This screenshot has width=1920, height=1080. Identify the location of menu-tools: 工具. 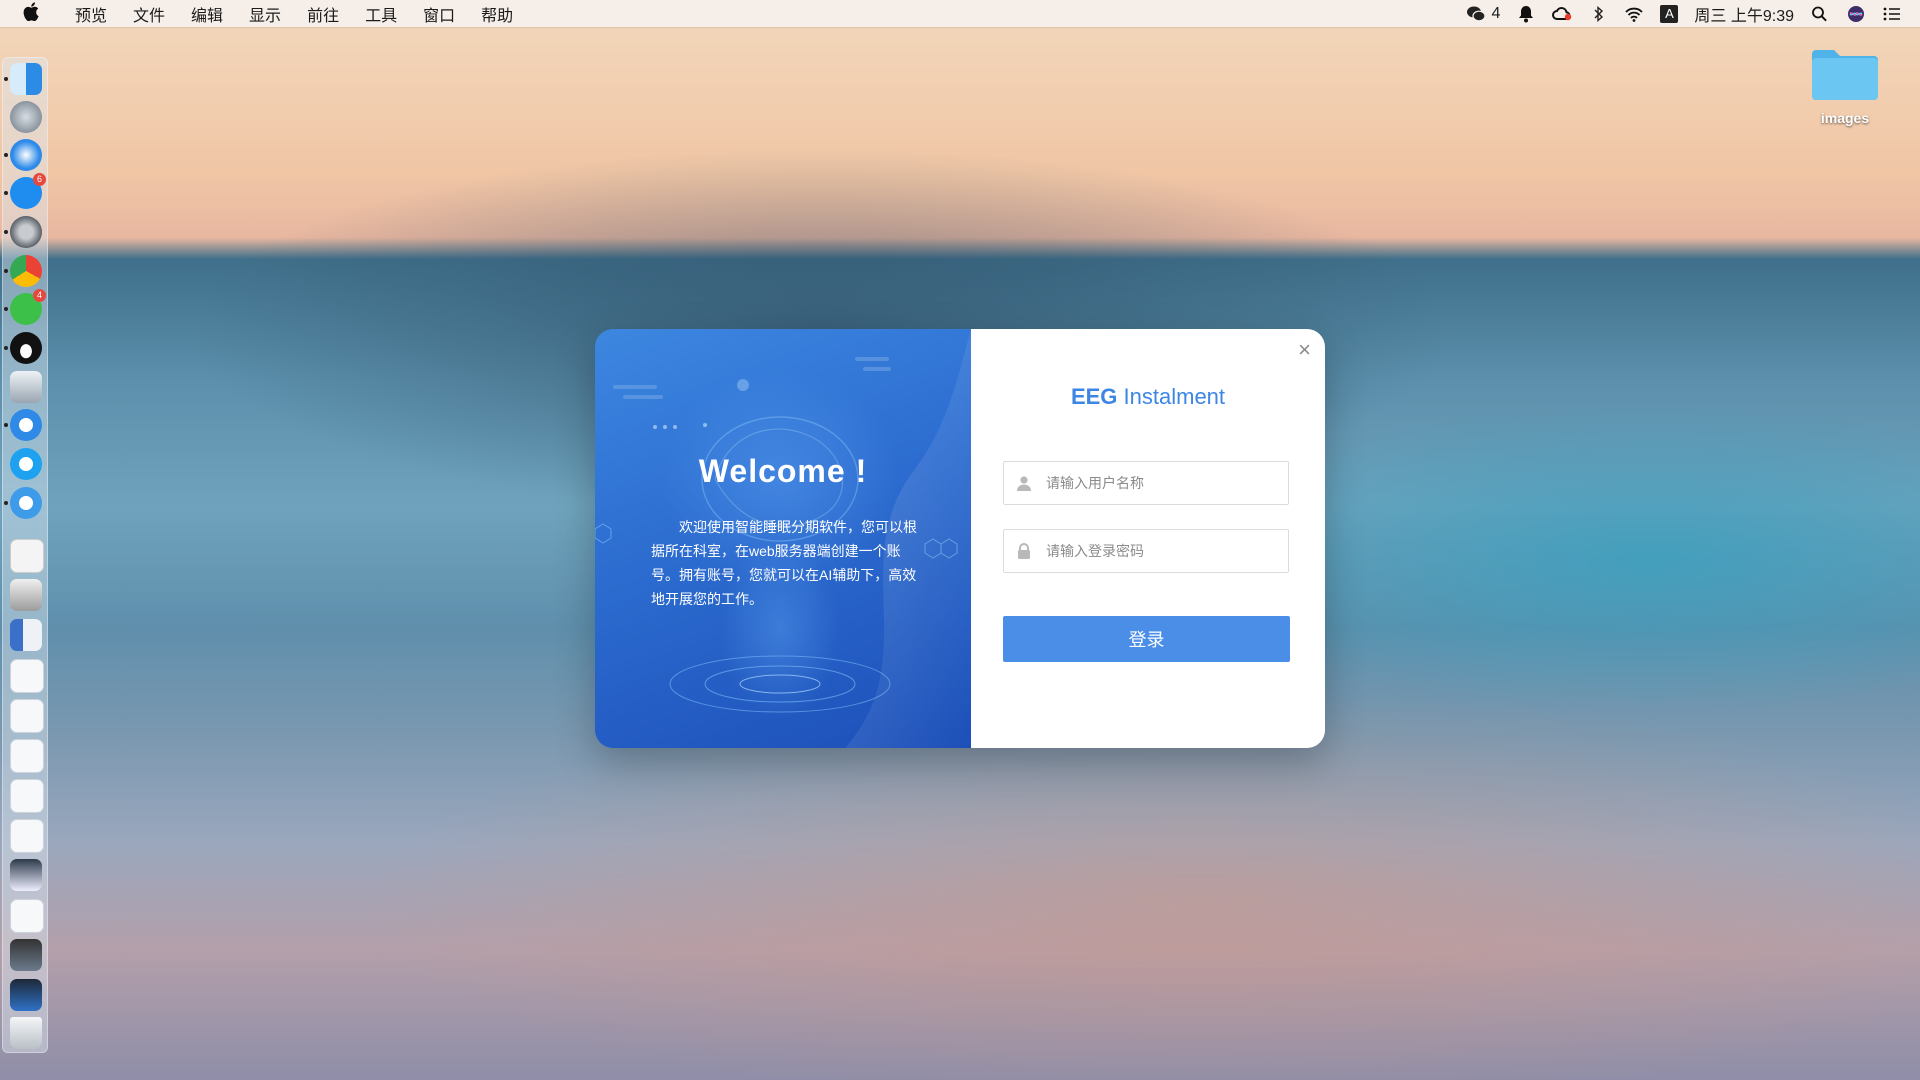
(381, 14).